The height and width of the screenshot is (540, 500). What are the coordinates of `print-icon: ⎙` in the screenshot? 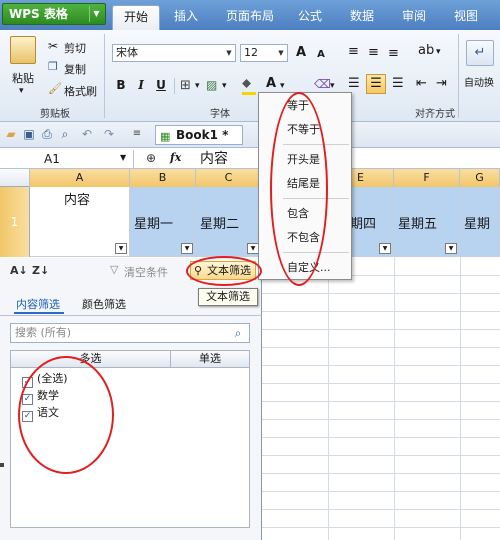 It's located at (47, 134).